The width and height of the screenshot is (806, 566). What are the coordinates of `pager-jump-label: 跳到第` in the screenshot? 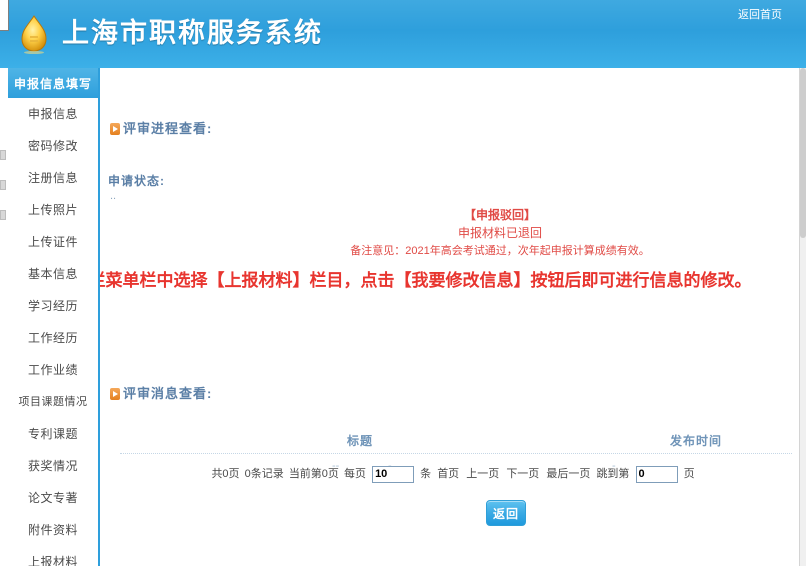 It's located at (613, 474).